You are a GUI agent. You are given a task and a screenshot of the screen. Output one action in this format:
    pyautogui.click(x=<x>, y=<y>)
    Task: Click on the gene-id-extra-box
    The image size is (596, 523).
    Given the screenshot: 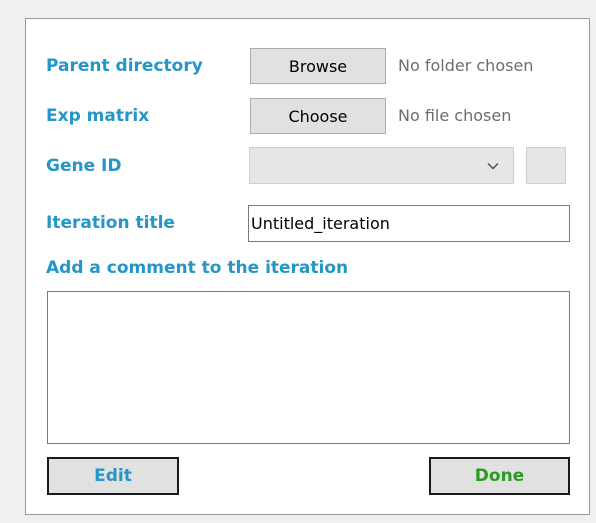 What is the action you would take?
    pyautogui.click(x=546, y=165)
    